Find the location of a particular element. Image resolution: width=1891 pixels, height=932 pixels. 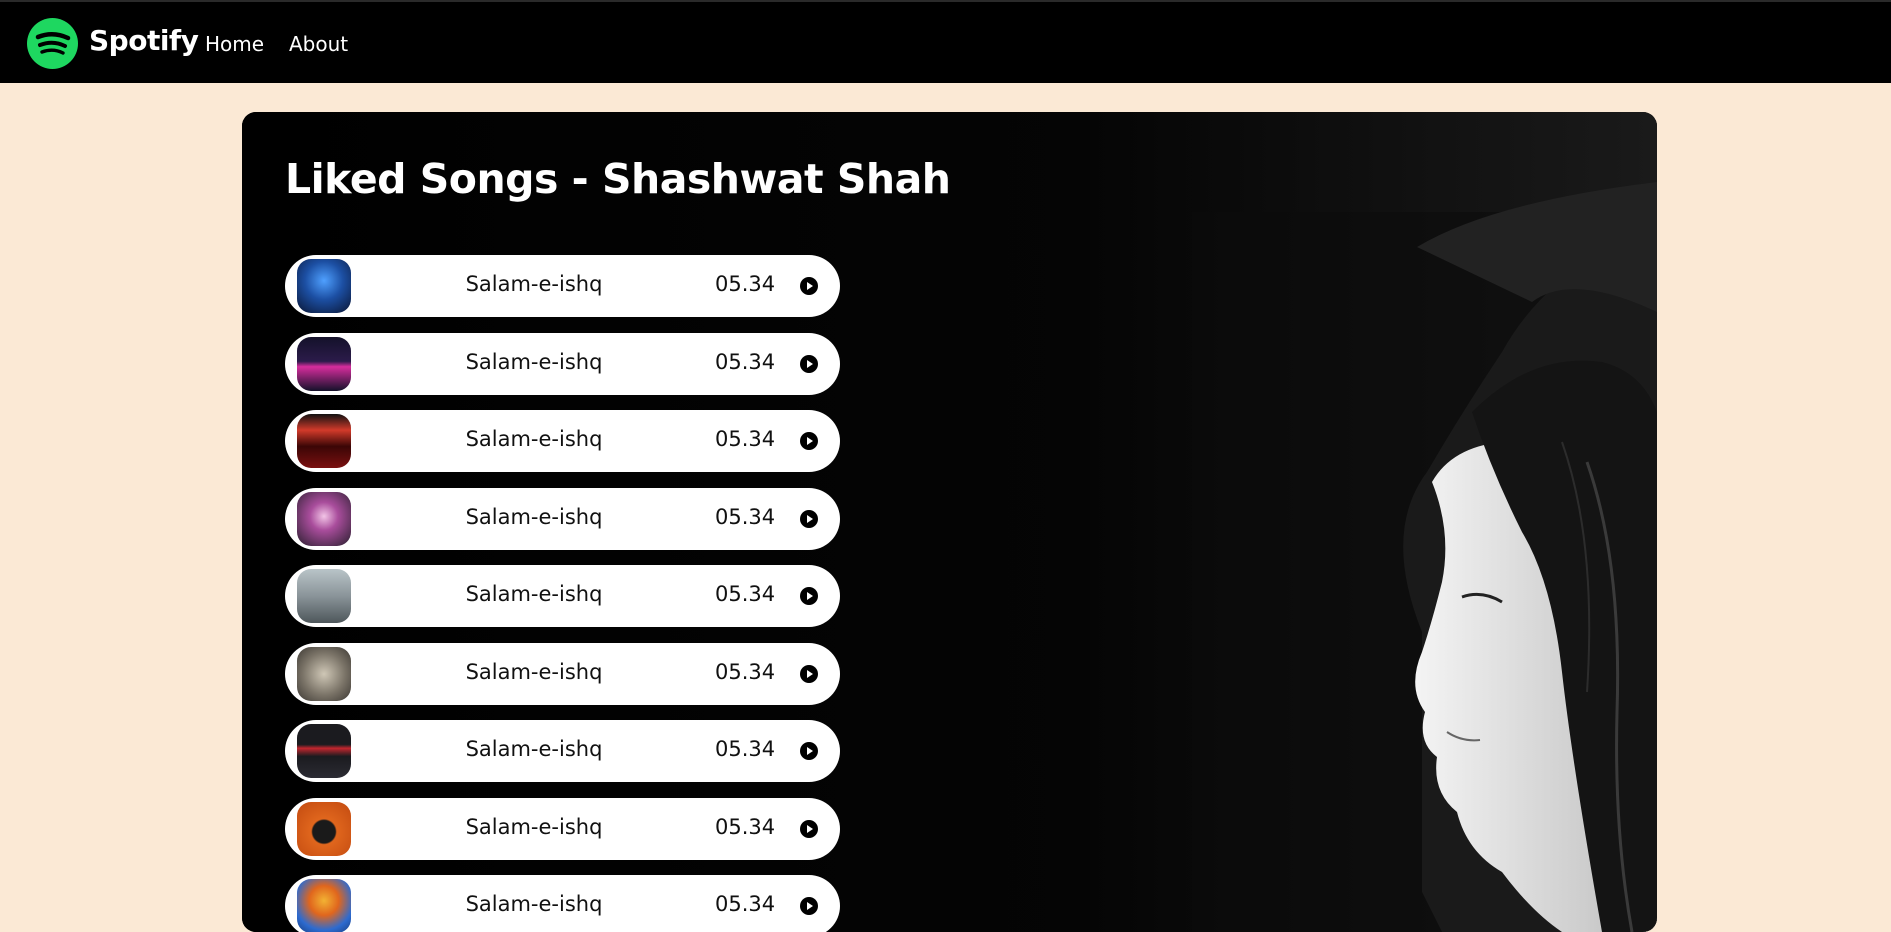

nav-about-link: About is located at coordinates (318, 44).